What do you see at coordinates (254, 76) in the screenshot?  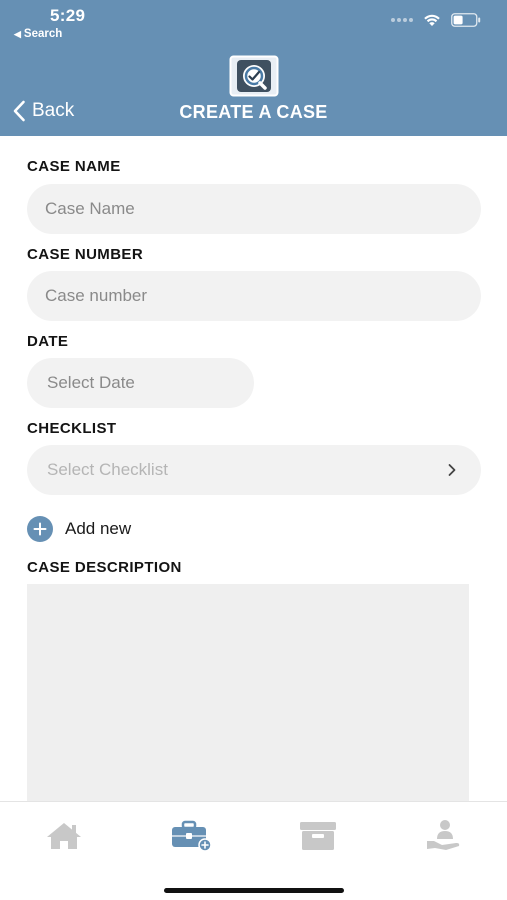 I see `app-logo-icon` at bounding box center [254, 76].